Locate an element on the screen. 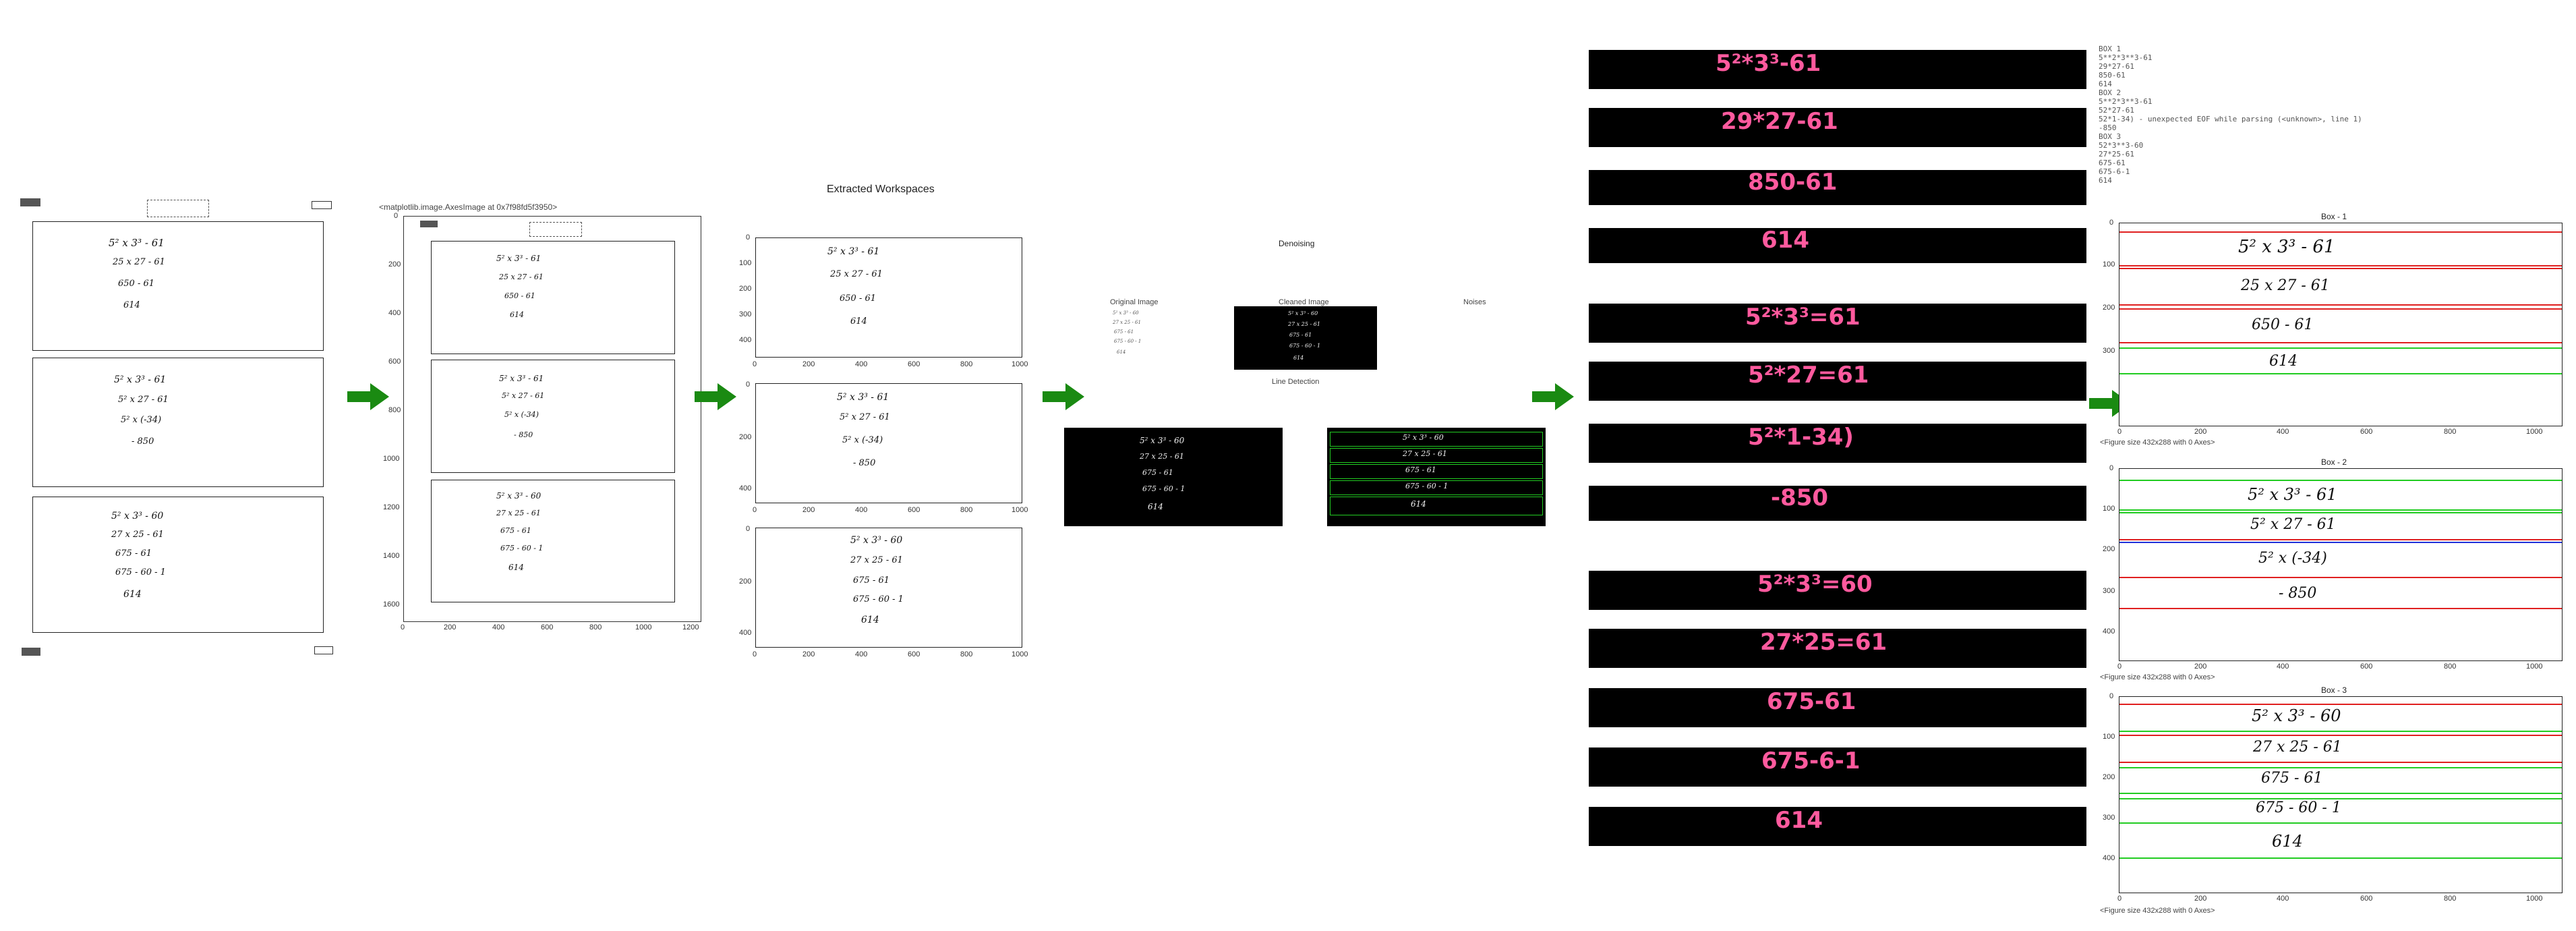  log-line: 52*3**3-60 is located at coordinates (2122, 145).